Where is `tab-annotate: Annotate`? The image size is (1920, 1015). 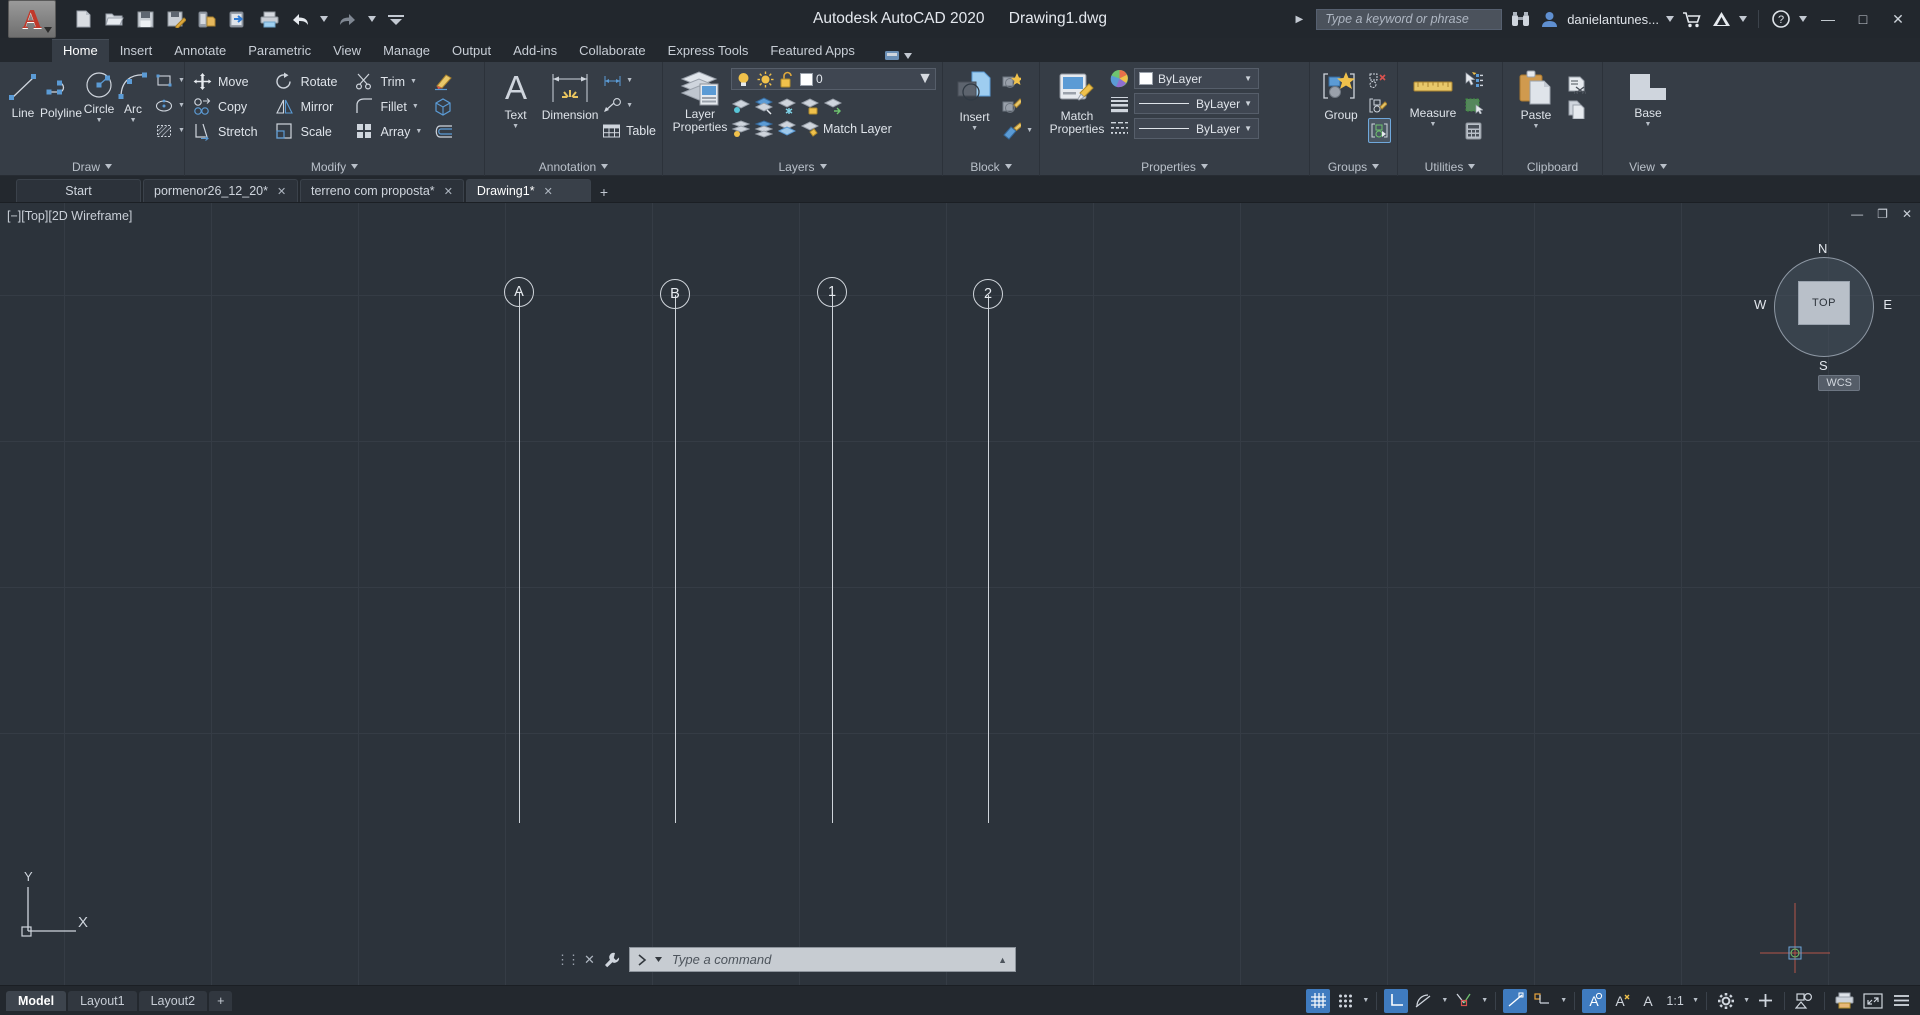 tab-annotate: Annotate is located at coordinates (200, 51).